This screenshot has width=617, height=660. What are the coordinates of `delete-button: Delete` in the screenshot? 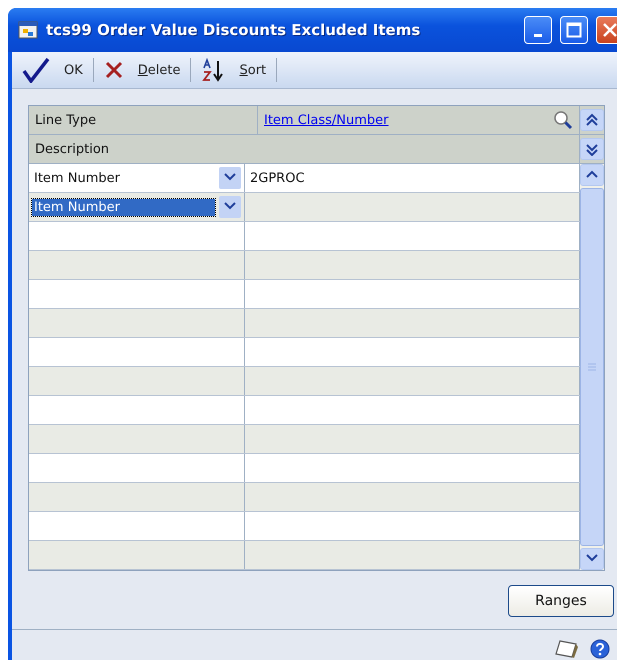 It's located at (142, 70).